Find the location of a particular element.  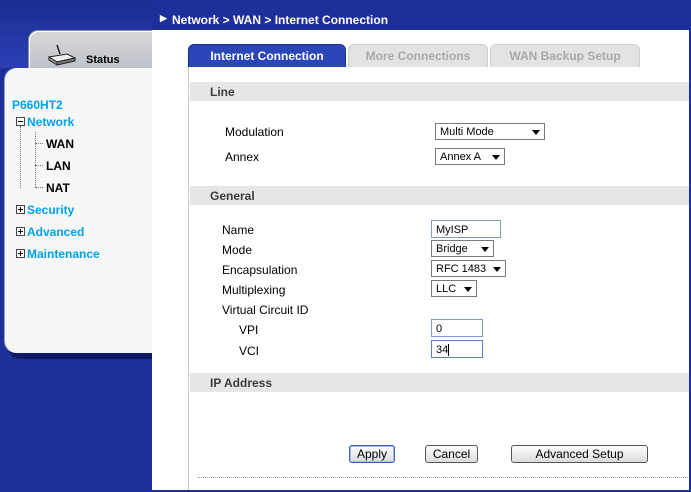

annex-select: Annex A is located at coordinates (470, 156).